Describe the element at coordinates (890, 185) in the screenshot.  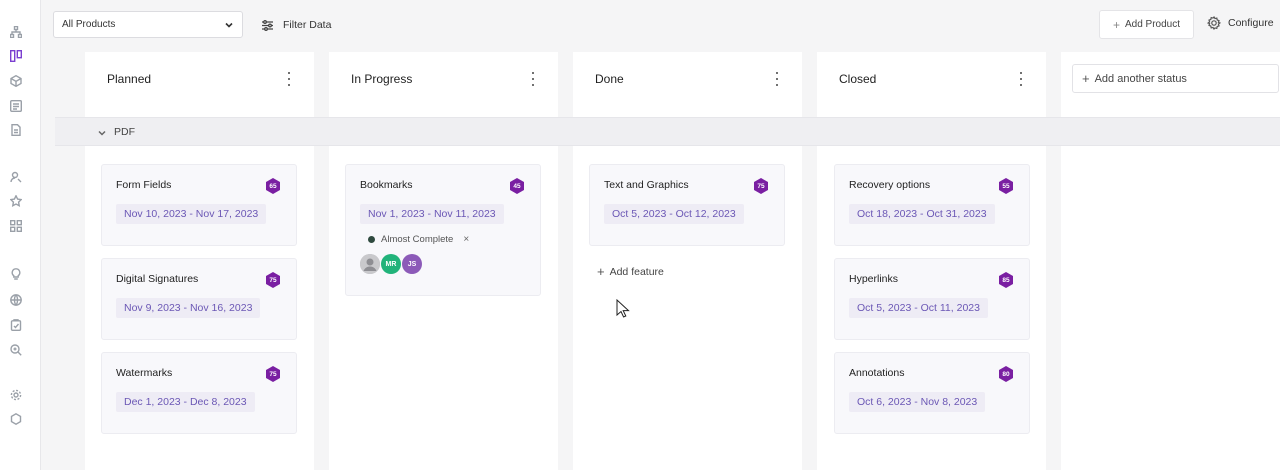
I see `card-title: Recovery options` at that location.